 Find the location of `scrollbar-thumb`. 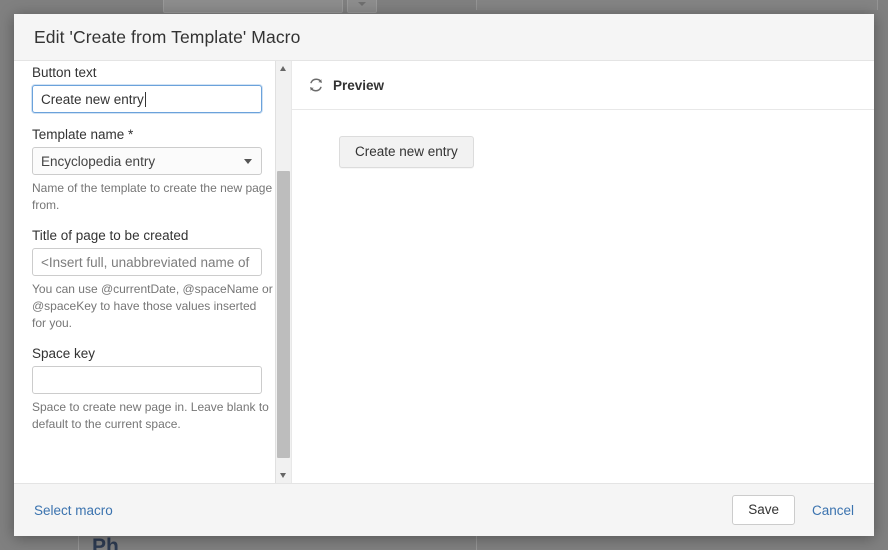

scrollbar-thumb is located at coordinates (283, 314).